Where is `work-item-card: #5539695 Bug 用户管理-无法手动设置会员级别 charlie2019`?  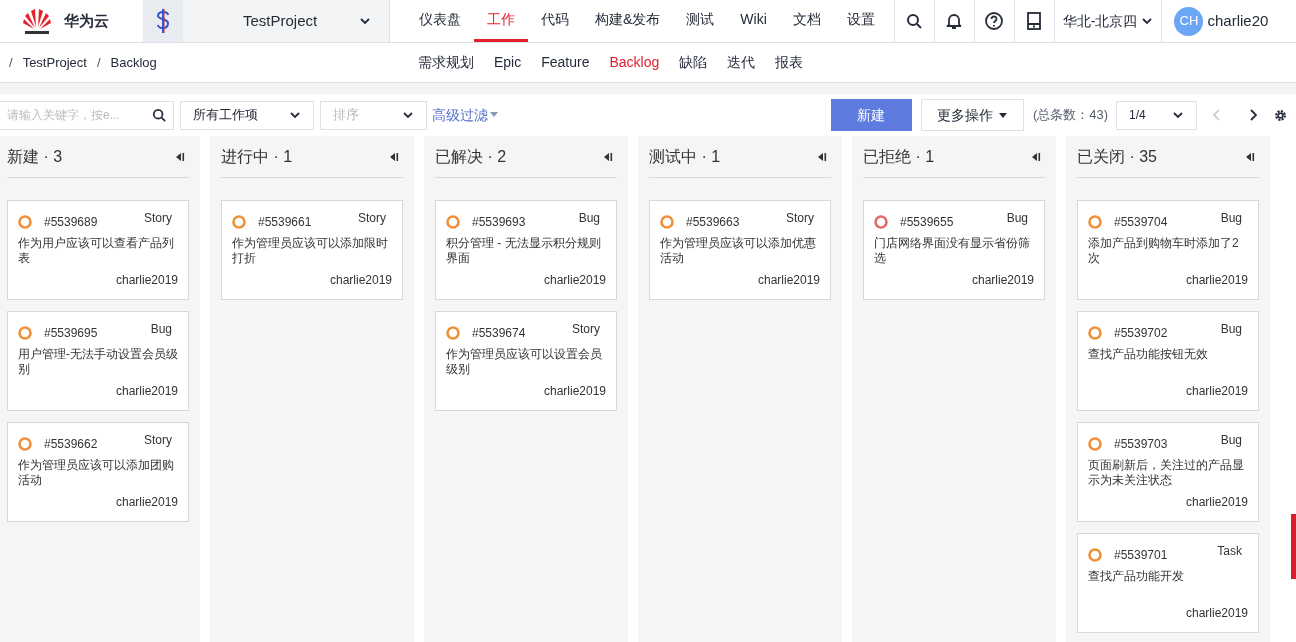
work-item-card: #5539695 Bug 用户管理-无法手动设置会员级别 charlie2019 is located at coordinates (98, 361).